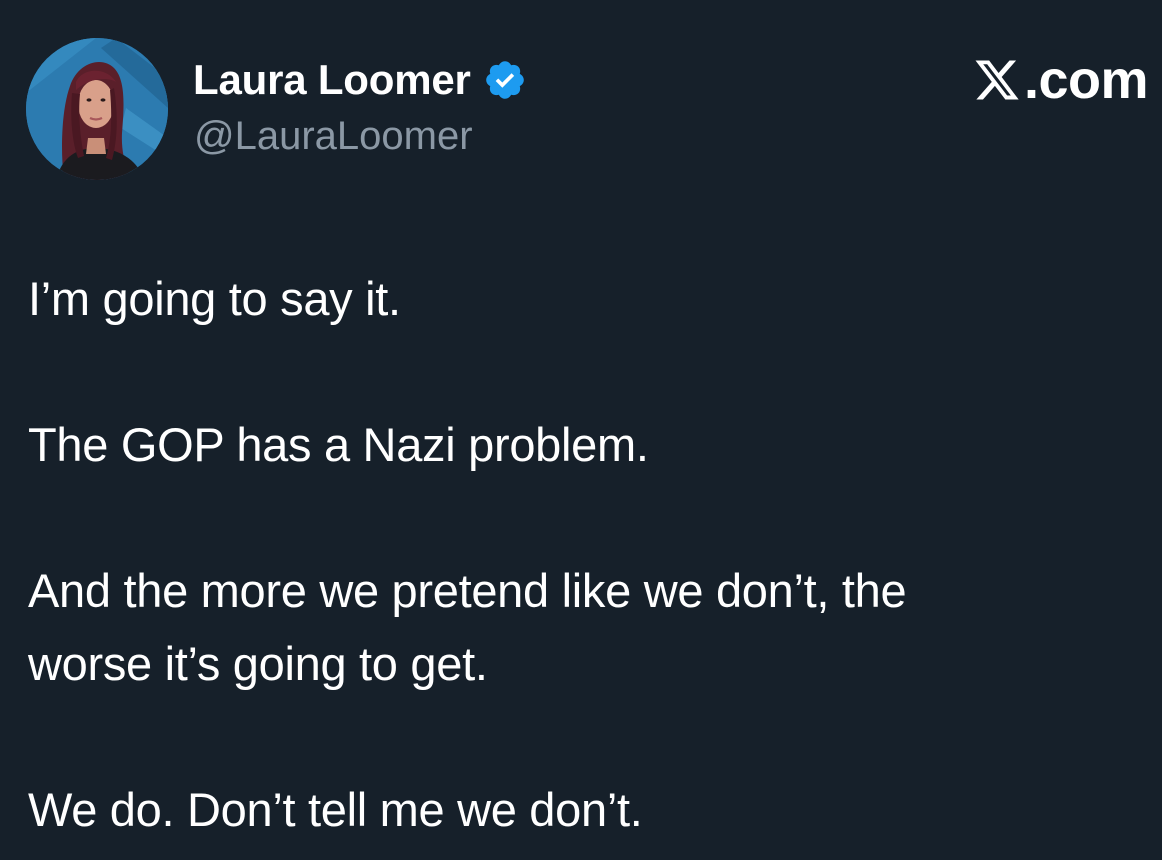 The image size is (1162, 860). What do you see at coordinates (1086, 80) in the screenshot?
I see `brand-text: .com` at bounding box center [1086, 80].